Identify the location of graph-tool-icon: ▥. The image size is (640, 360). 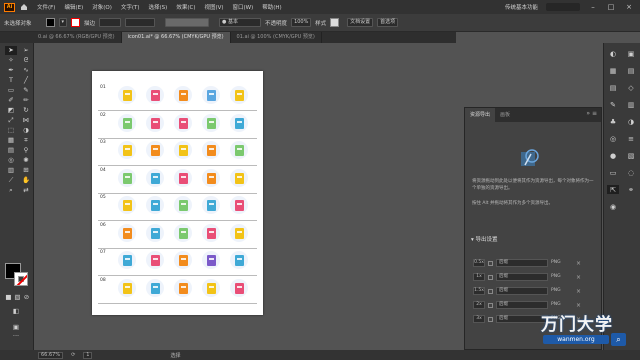
(11, 170).